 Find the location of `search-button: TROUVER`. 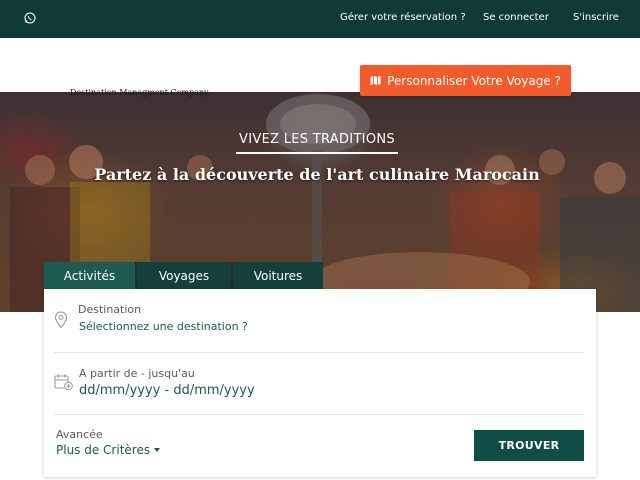

search-button: TROUVER is located at coordinates (529, 445).